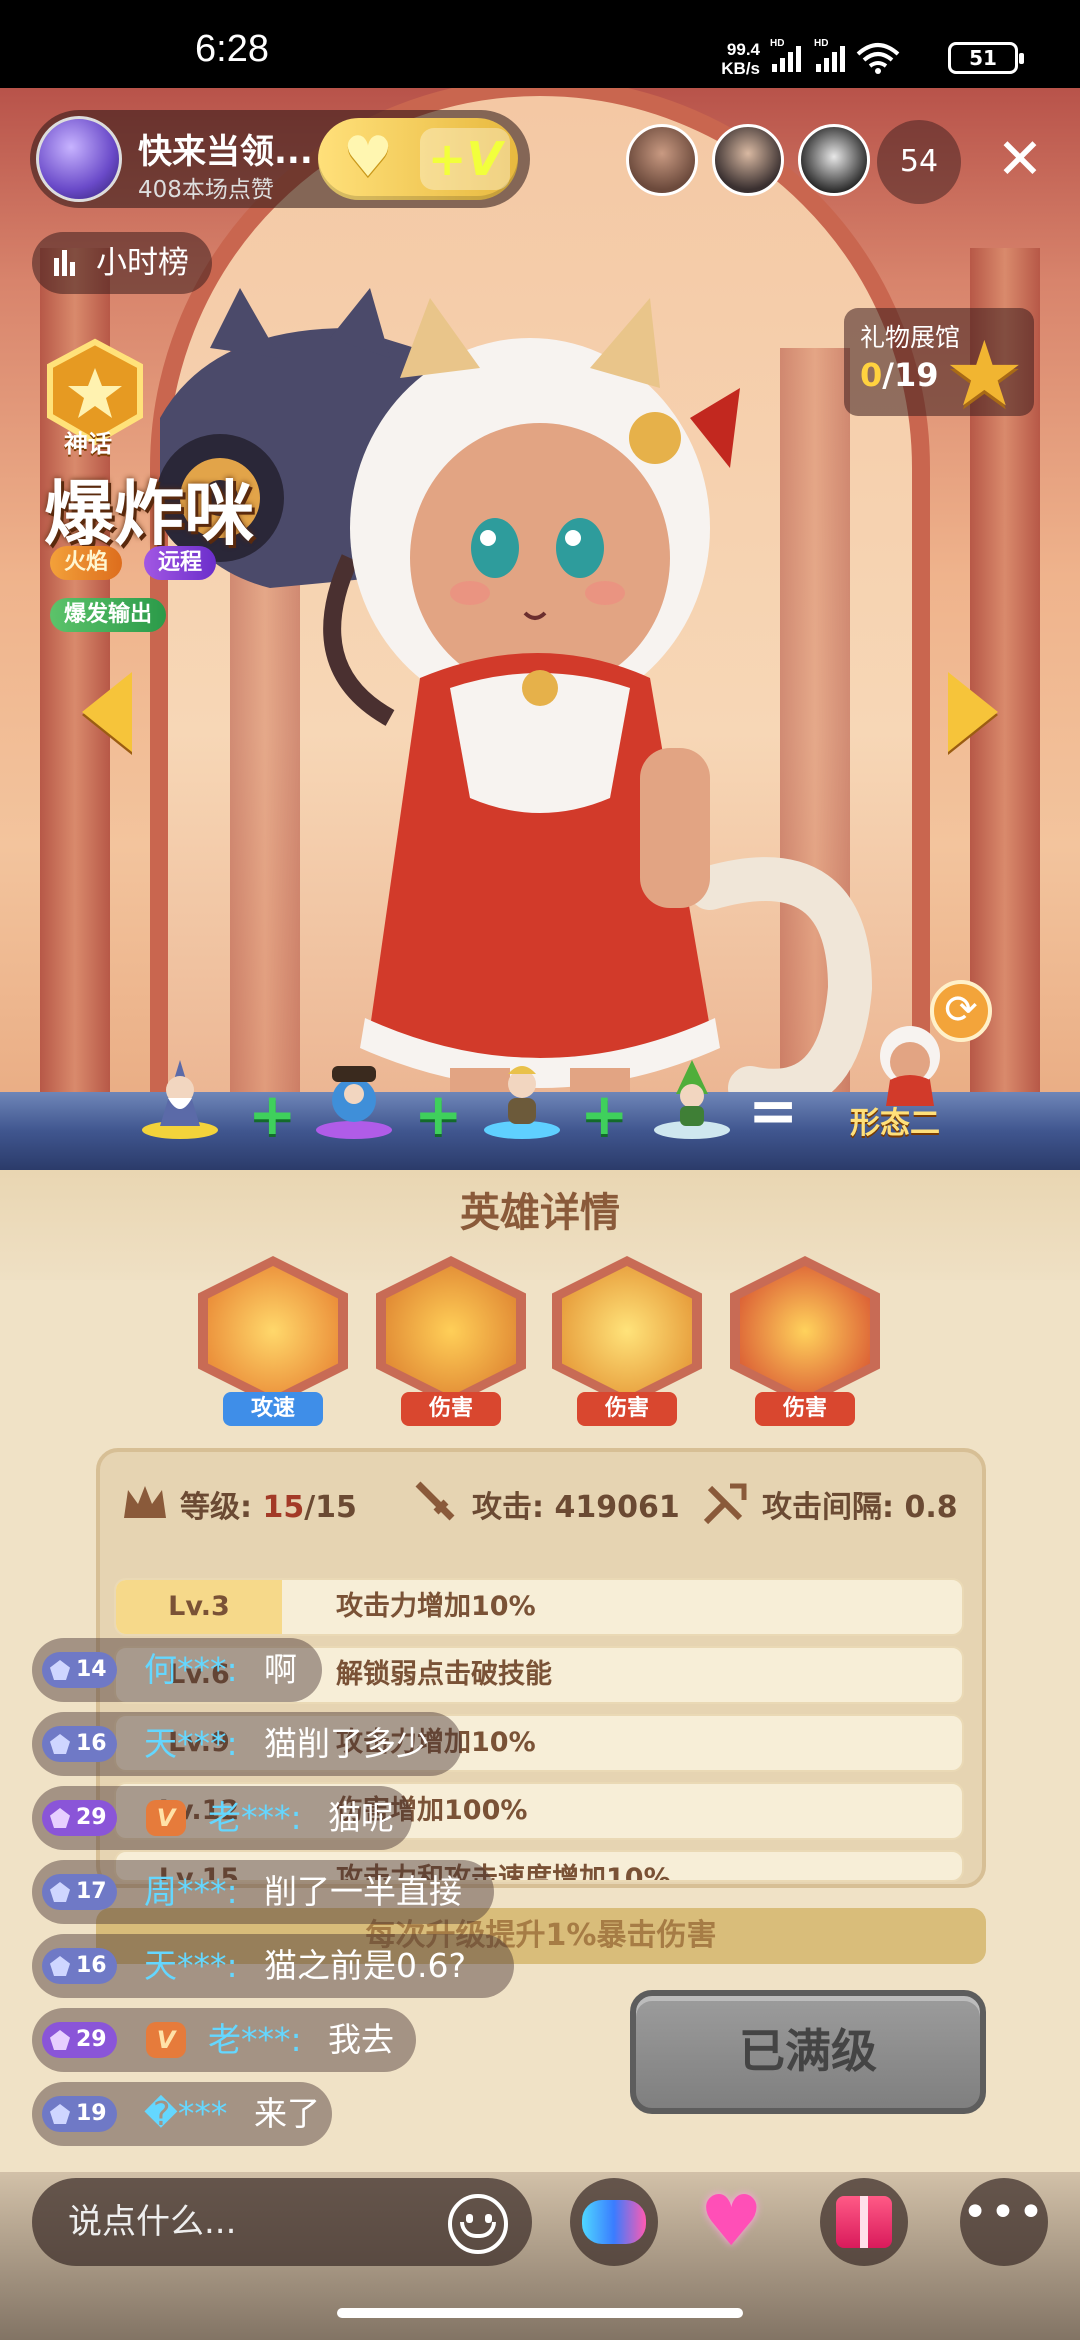 The height and width of the screenshot is (2340, 1080). I want to click on stat-interval-label: 攻击间隔:, so click(828, 1507).